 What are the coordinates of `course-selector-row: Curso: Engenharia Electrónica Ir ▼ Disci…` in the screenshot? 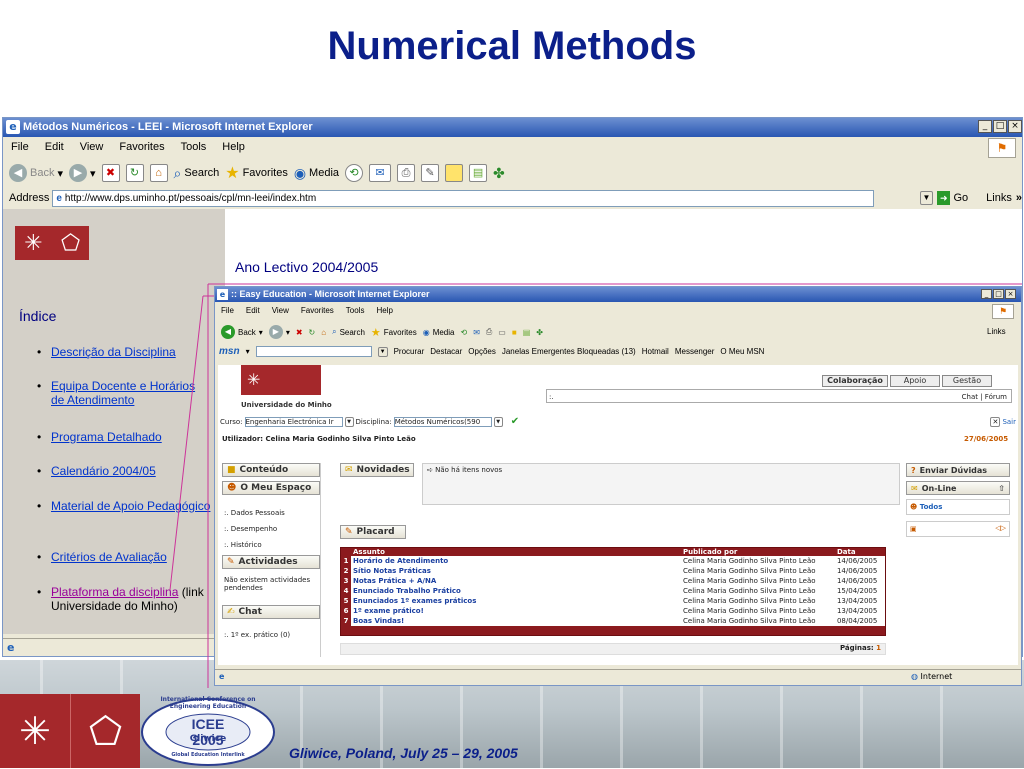 It's located at (618, 421).